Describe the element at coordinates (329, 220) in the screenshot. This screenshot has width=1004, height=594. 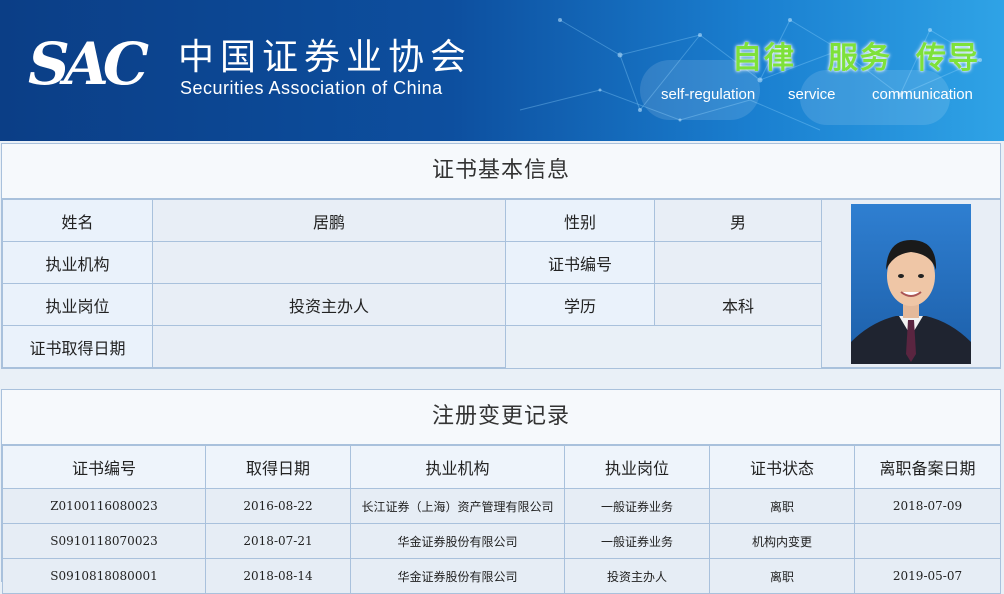
I see `value-name: 居鹏` at that location.